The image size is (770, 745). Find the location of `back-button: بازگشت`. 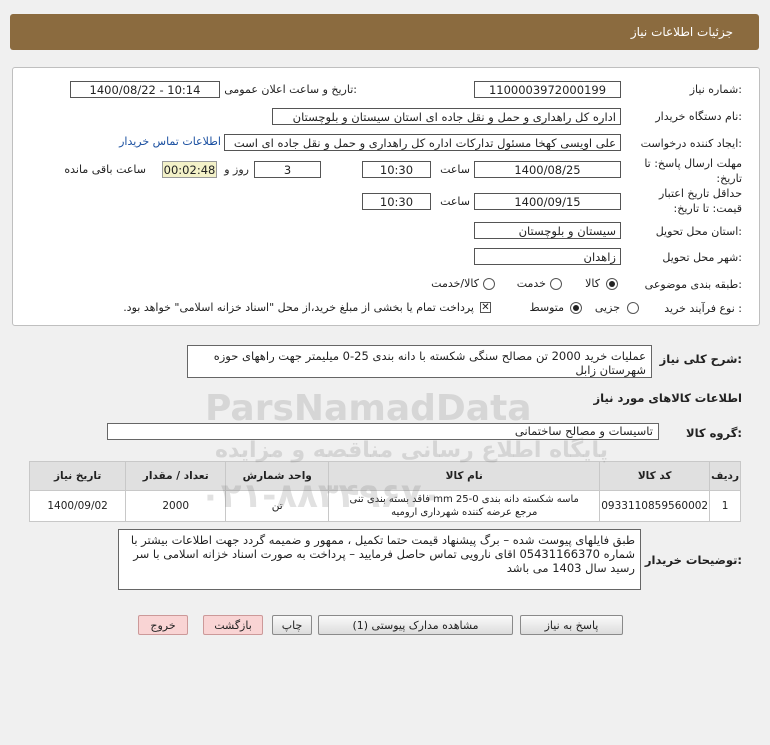

back-button: بازگشت is located at coordinates (233, 625).